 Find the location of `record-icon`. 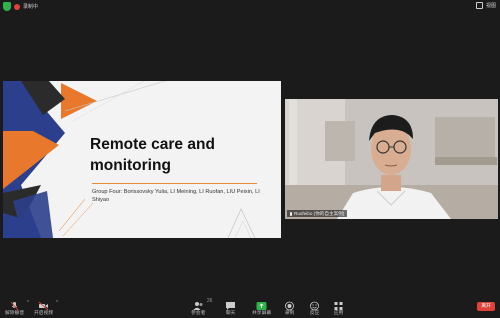

record-icon is located at coordinates (289, 304).